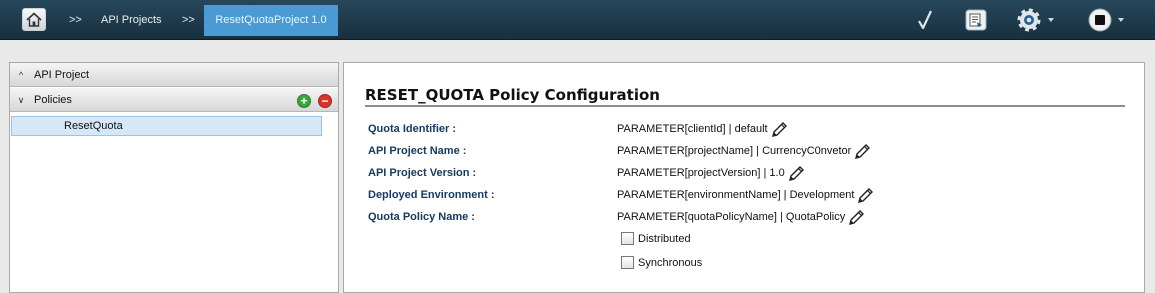 The width and height of the screenshot is (1155, 293). Describe the element at coordinates (1100, 20) in the screenshot. I see `stop-icon` at that location.